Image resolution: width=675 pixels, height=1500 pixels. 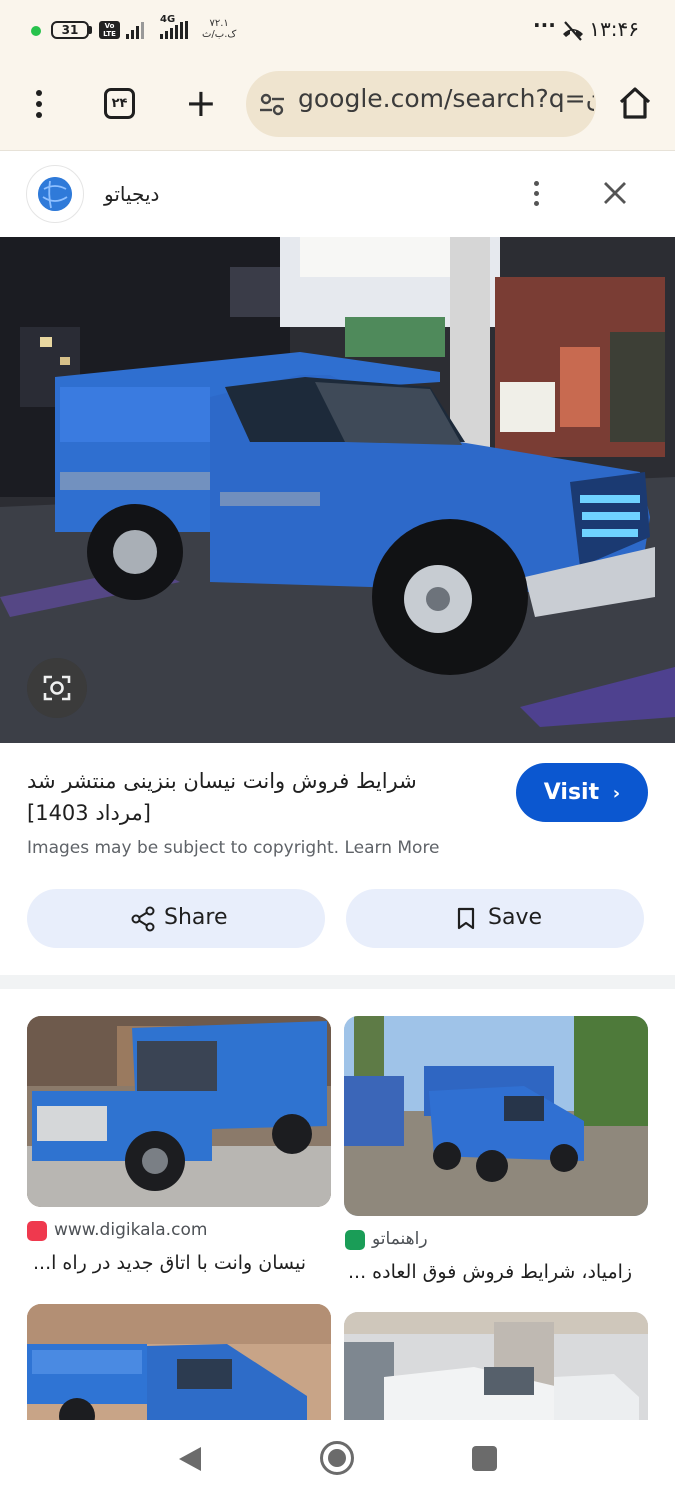 I want to click on volte-icon: Vo LTE, so click(x=109, y=30).